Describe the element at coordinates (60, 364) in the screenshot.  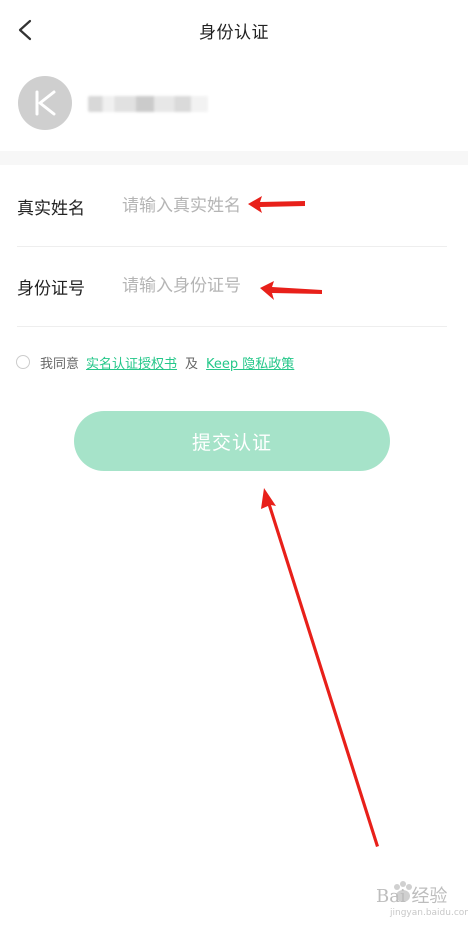
I see `agree-prefix: 我同意` at that location.